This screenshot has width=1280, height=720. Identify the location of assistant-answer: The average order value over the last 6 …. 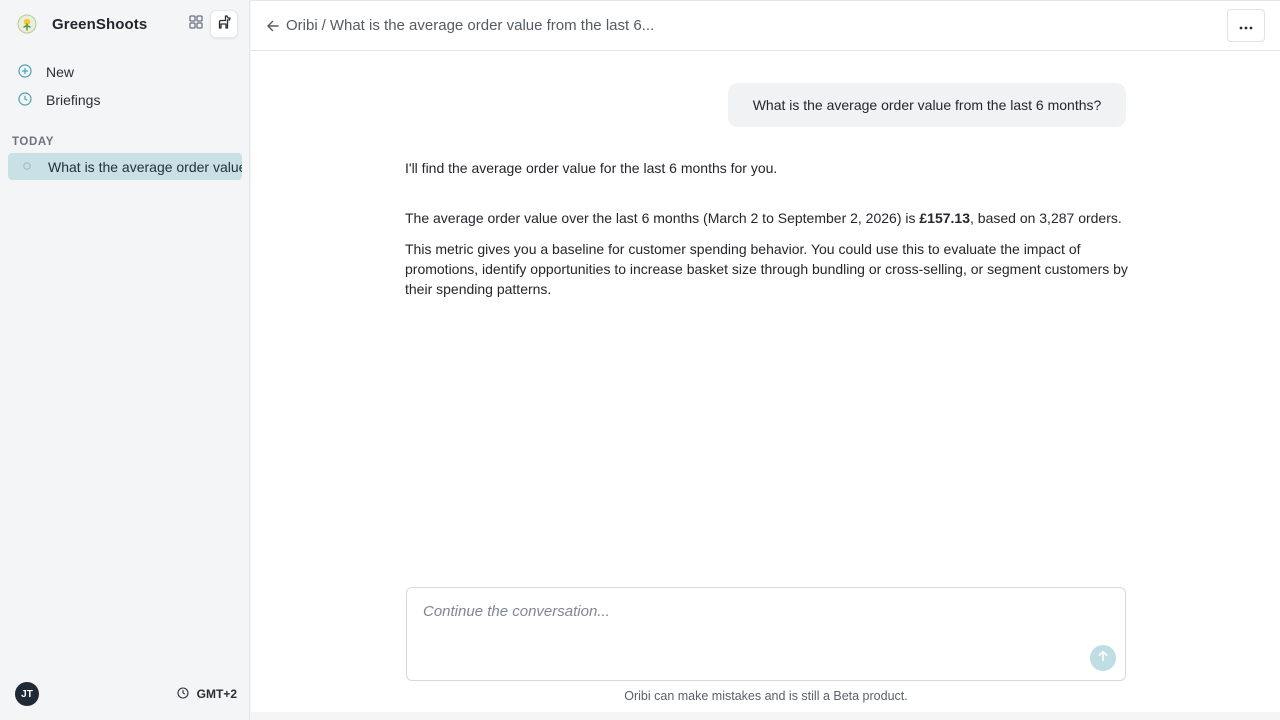
(767, 218).